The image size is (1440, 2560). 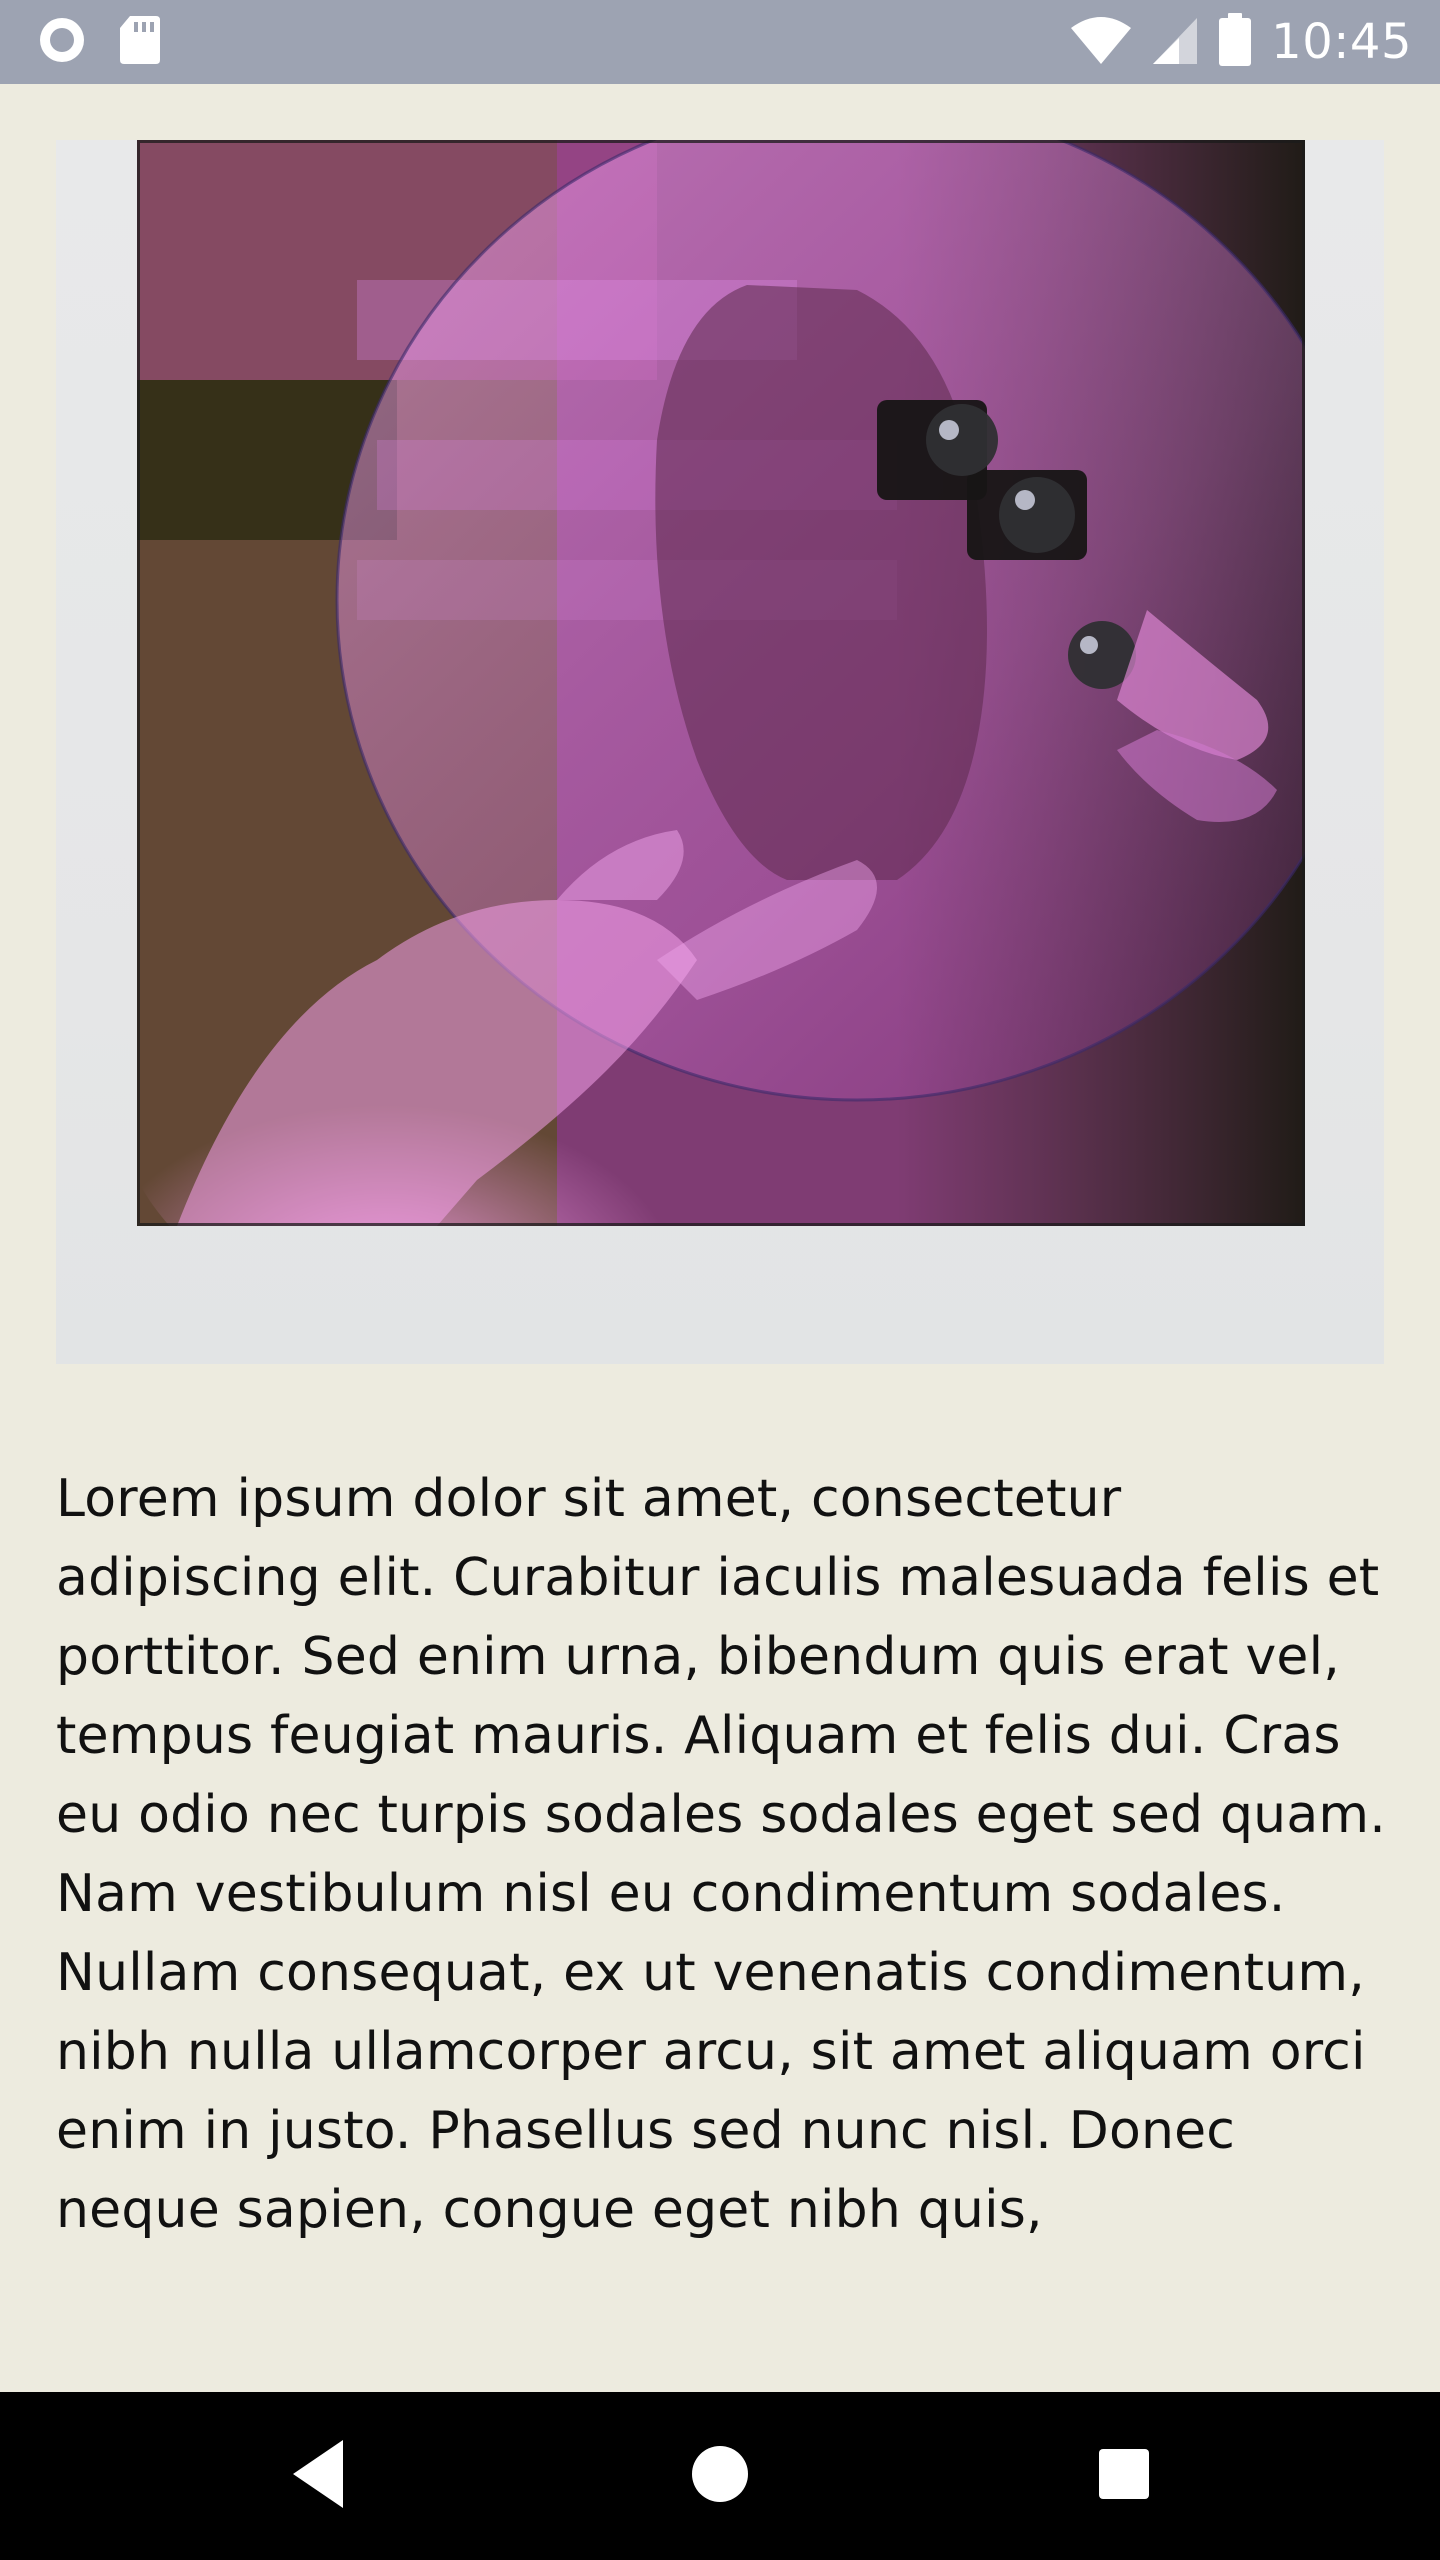 I want to click on battery-icon, so click(x=1235, y=42).